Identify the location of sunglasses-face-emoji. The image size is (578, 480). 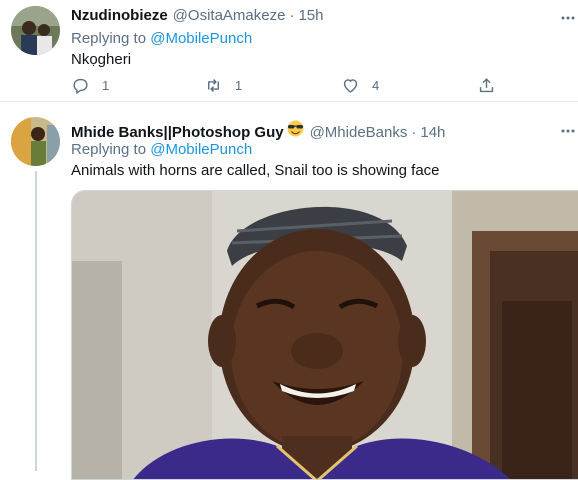
(295, 128).